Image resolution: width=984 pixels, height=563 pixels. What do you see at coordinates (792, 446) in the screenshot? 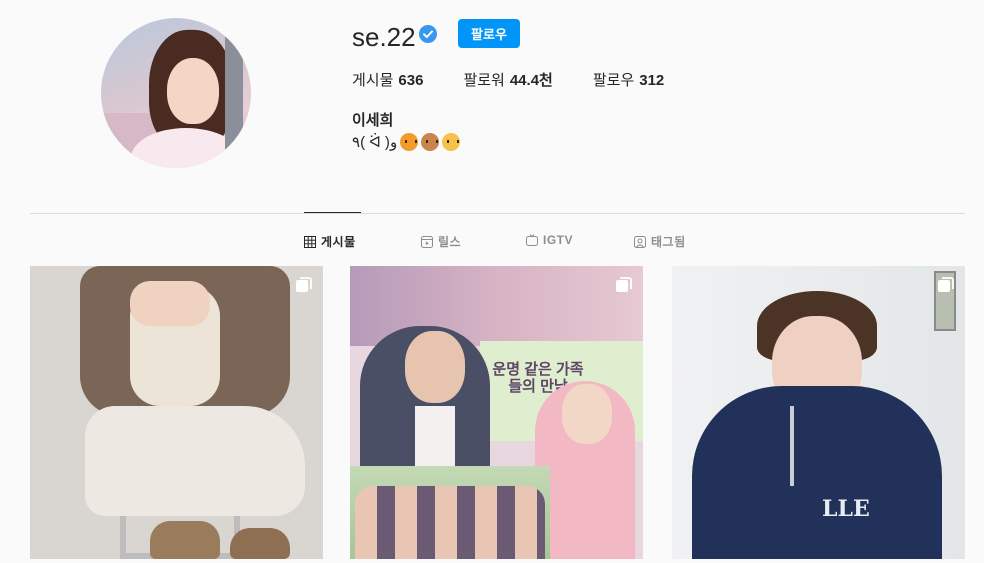
I see `post-3-zipper` at bounding box center [792, 446].